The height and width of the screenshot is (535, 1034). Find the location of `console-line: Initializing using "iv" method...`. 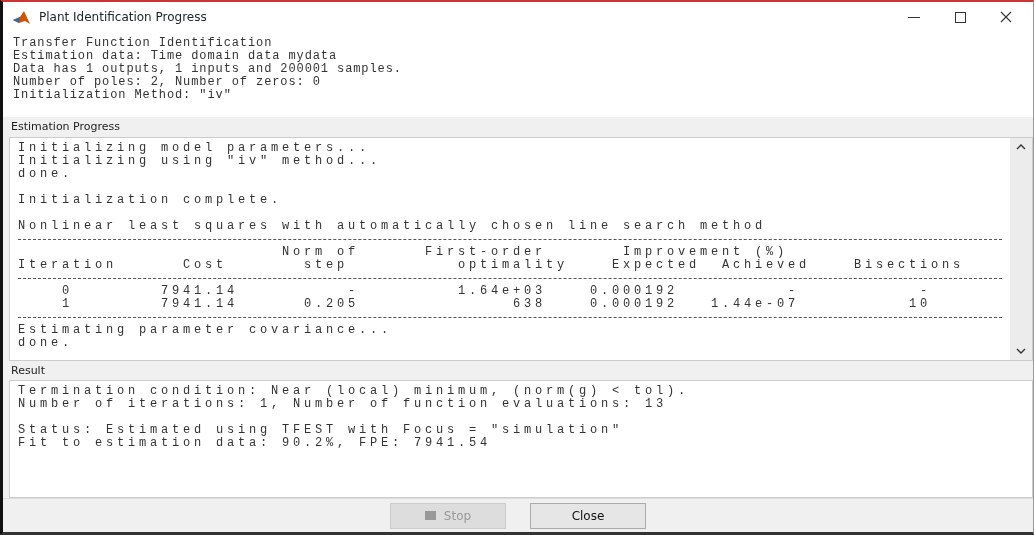

console-line: Initializing using "iv" method... is located at coordinates (200, 161).